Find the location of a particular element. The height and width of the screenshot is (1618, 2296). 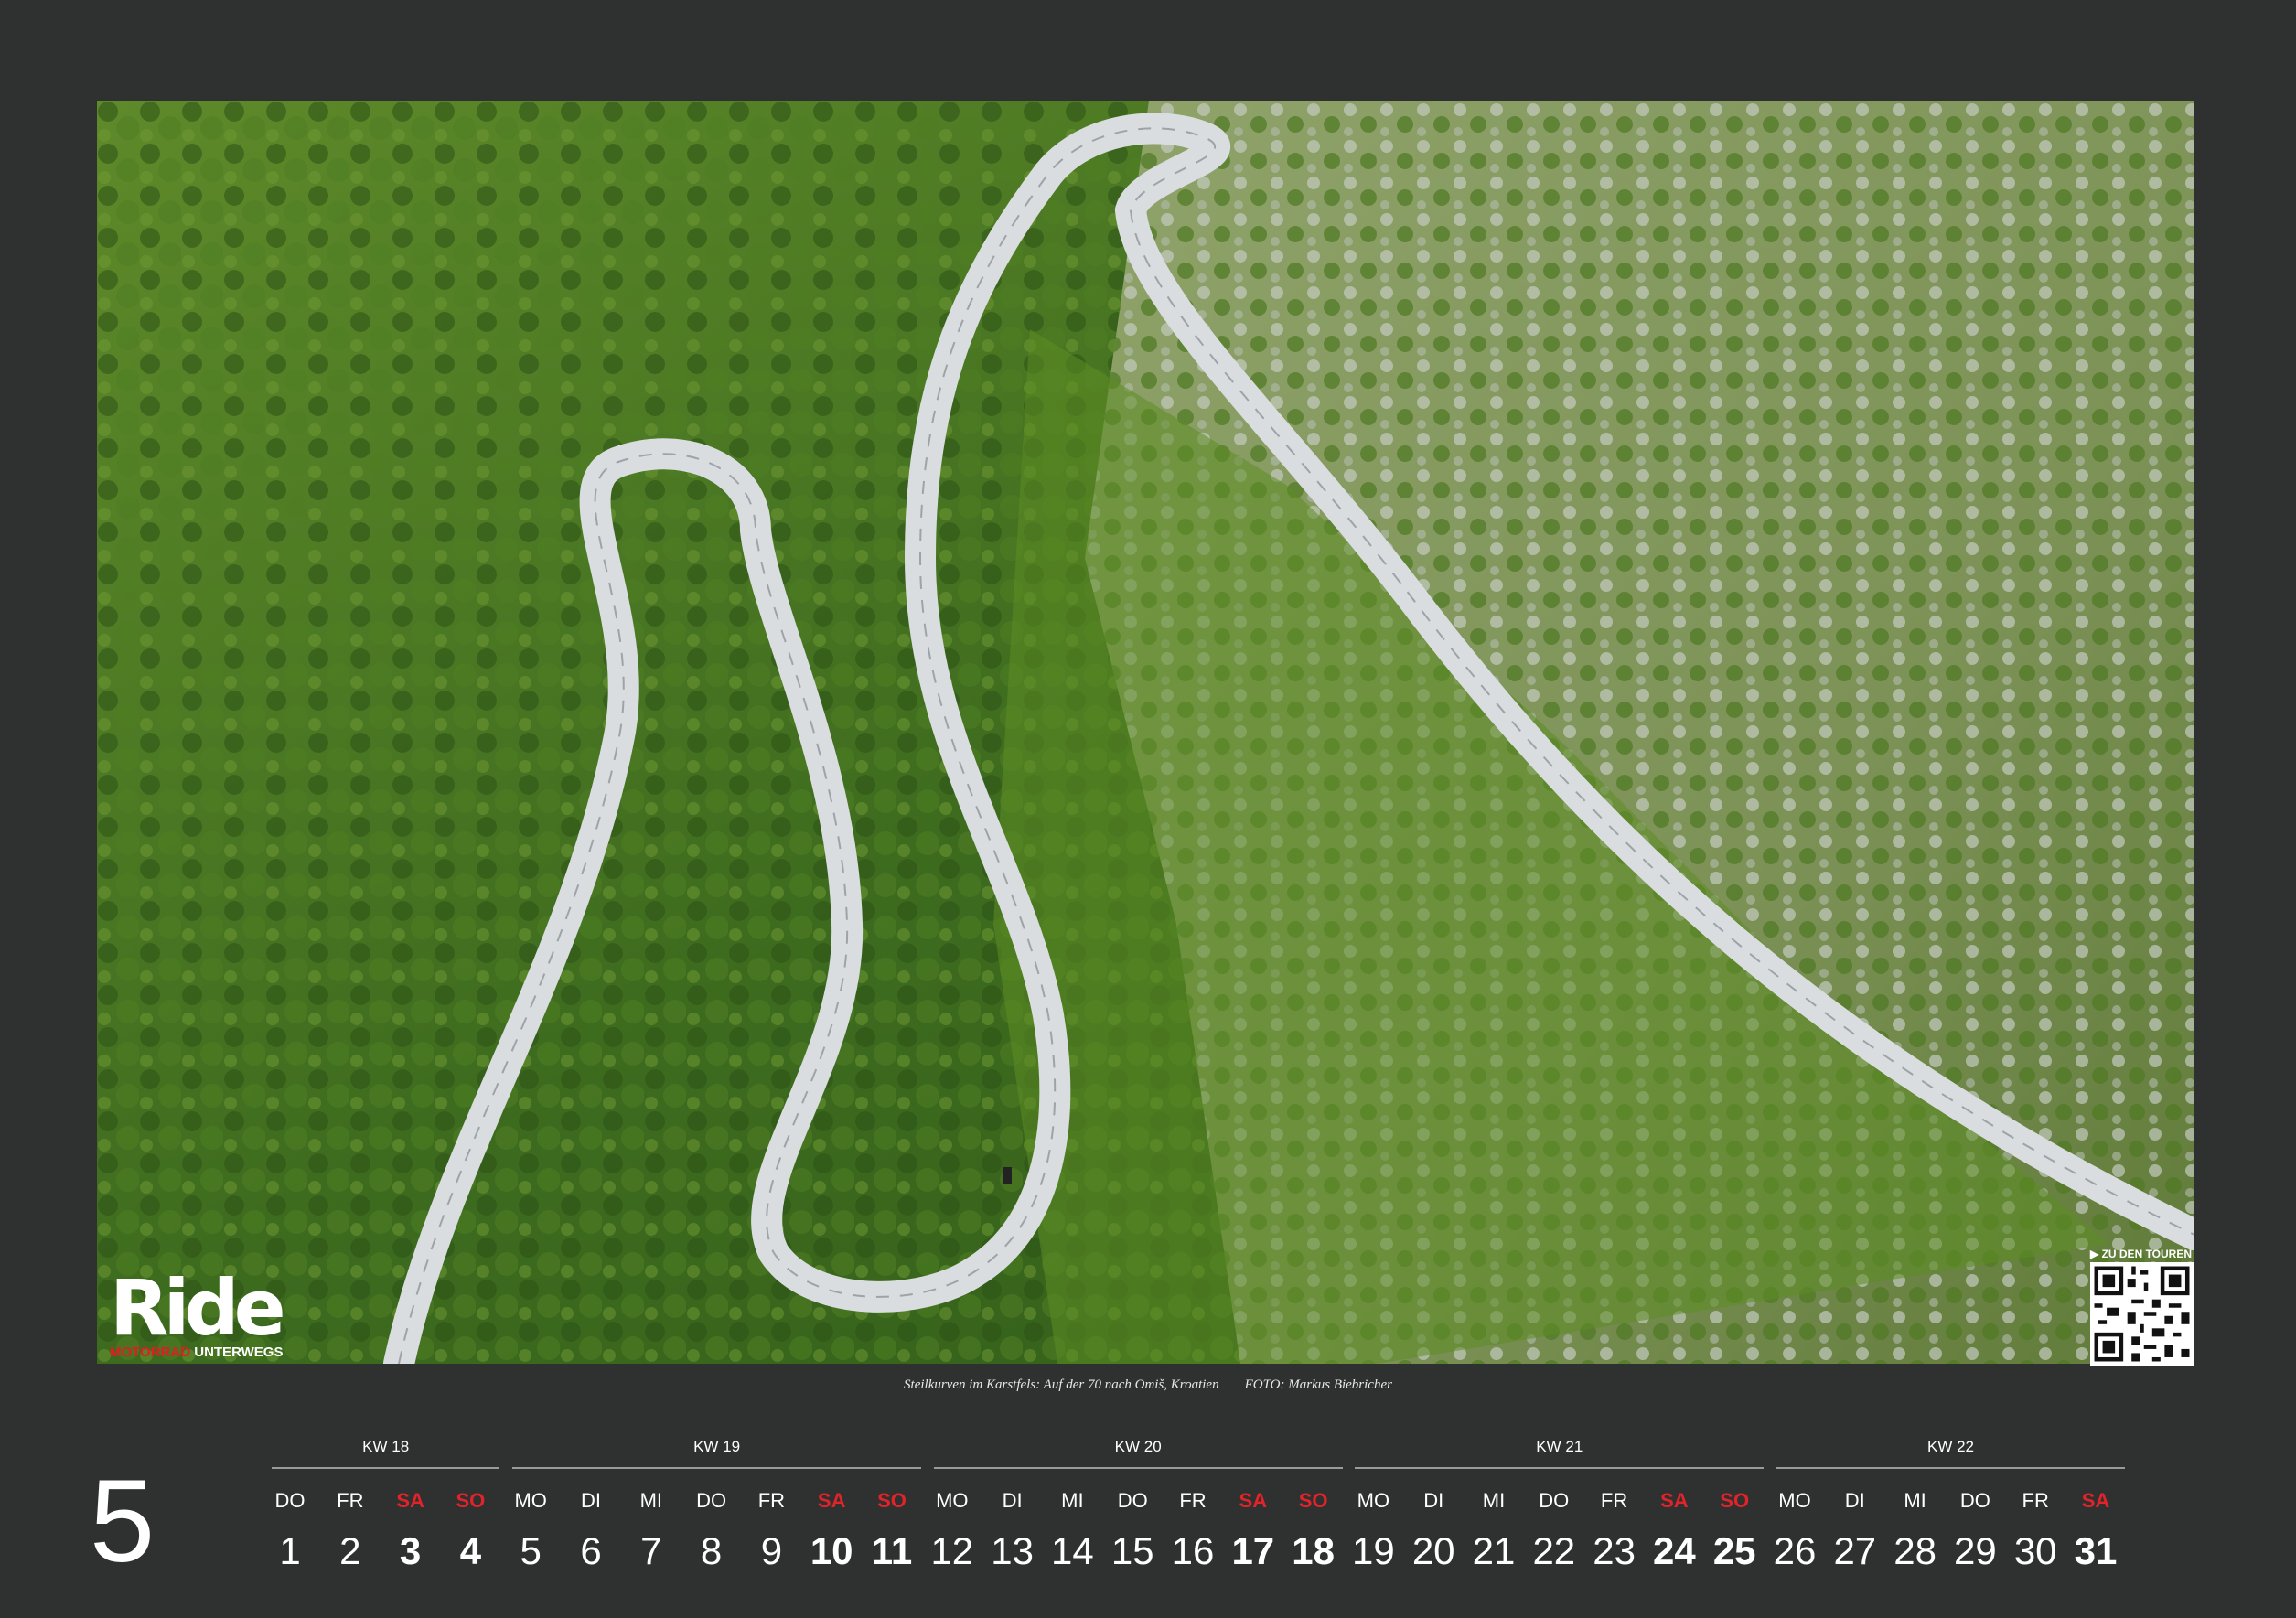

month-number: 5 is located at coordinates (123, 1521).